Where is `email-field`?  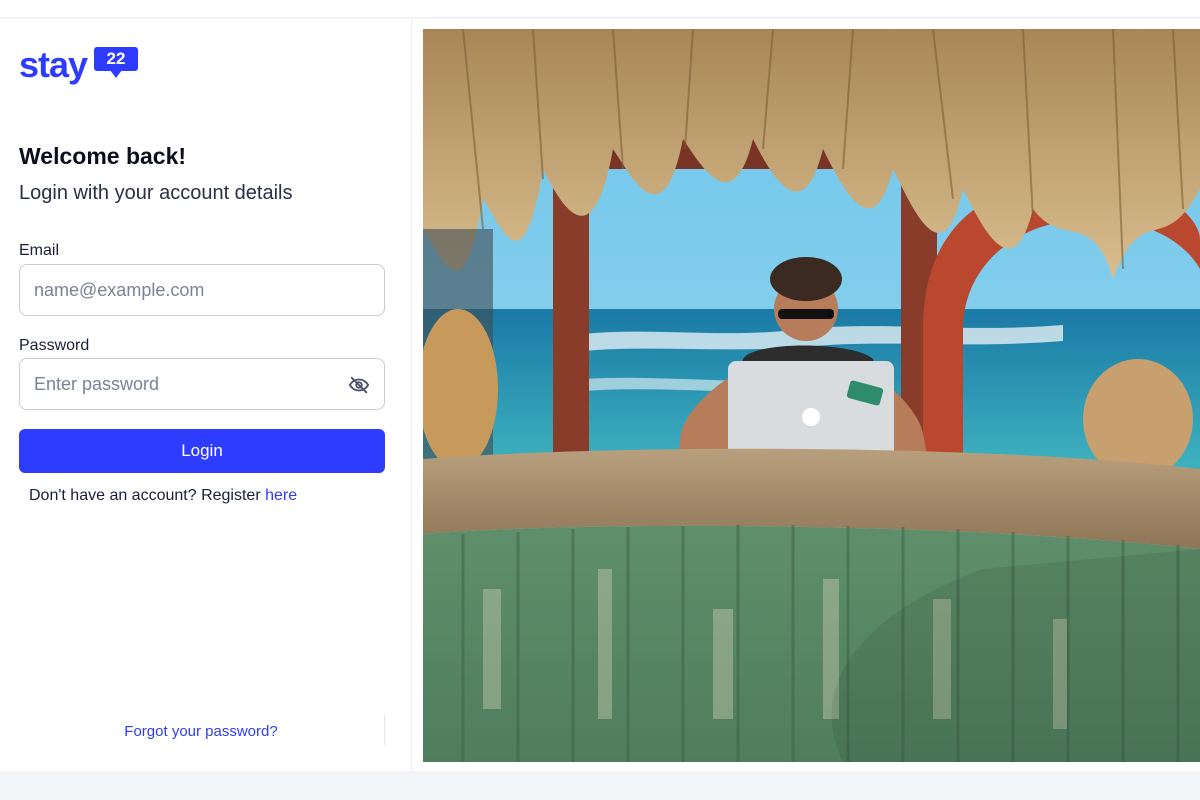 email-field is located at coordinates (202, 290).